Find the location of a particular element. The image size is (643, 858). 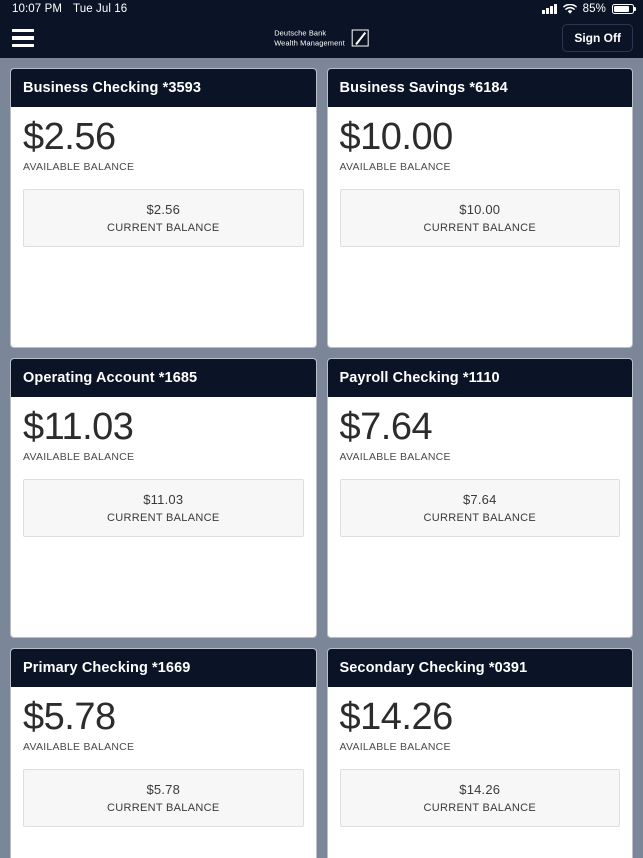

current-balance-amount: $5.78 is located at coordinates (163, 789).